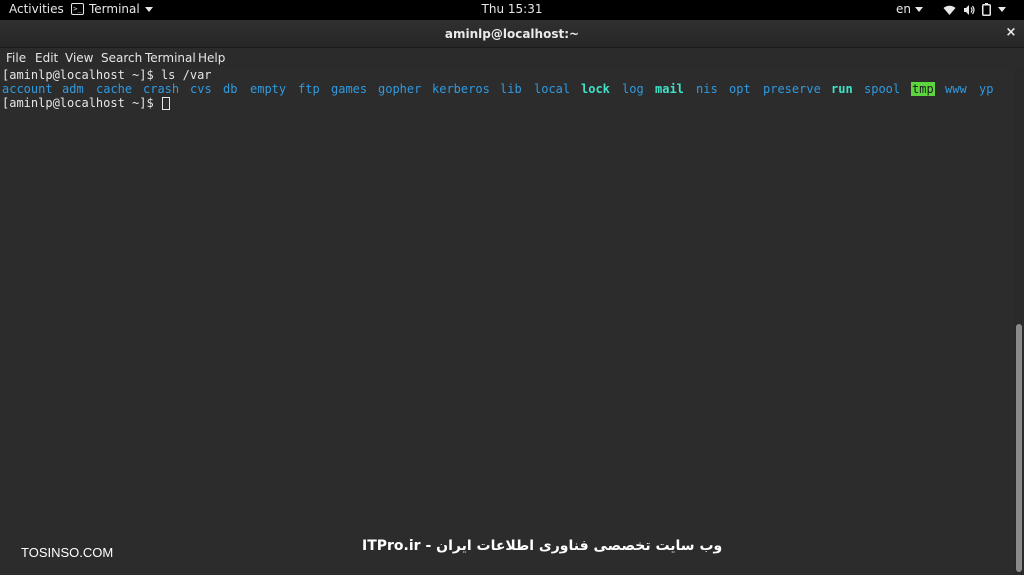  What do you see at coordinates (949, 10) in the screenshot?
I see `wifi-icon` at bounding box center [949, 10].